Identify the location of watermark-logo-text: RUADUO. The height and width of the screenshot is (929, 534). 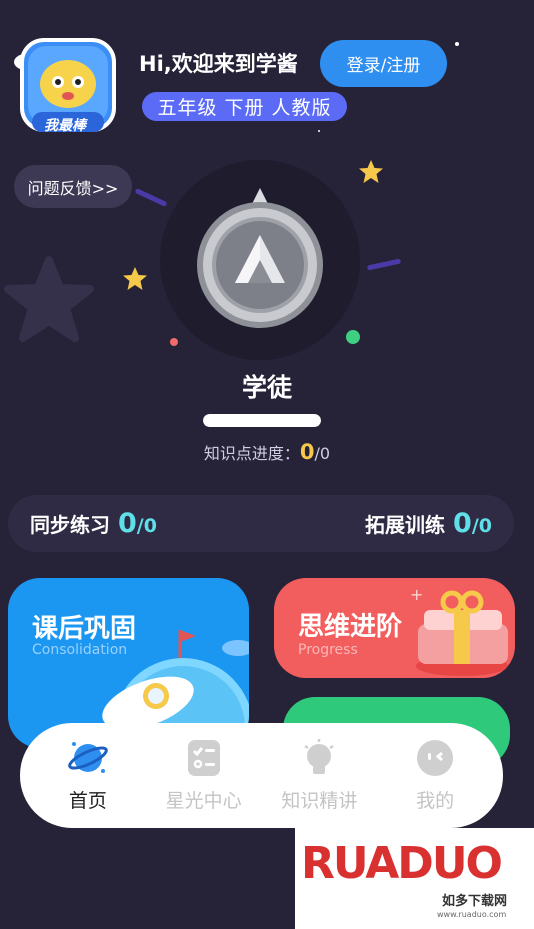
(402, 863).